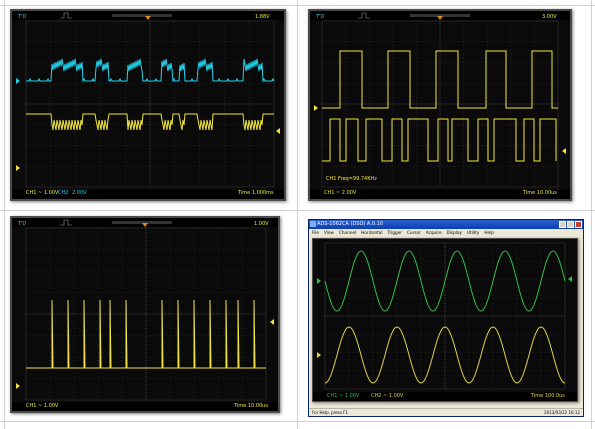  Describe the element at coordinates (315, 233) in the screenshot. I see `menu-item-file: File` at that location.